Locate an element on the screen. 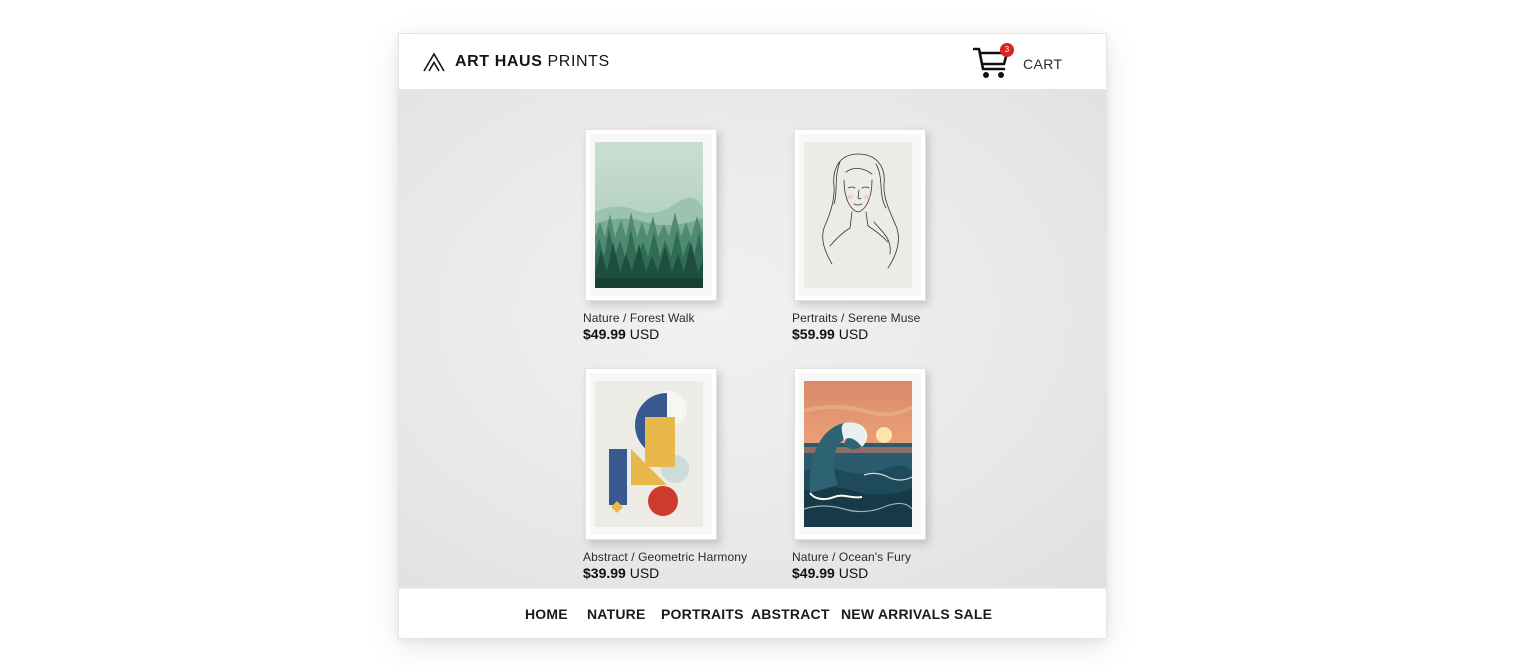 The width and height of the screenshot is (1536, 672). product-card: Pertraits / Serene Muse $59.99 USD is located at coordinates (877, 239).